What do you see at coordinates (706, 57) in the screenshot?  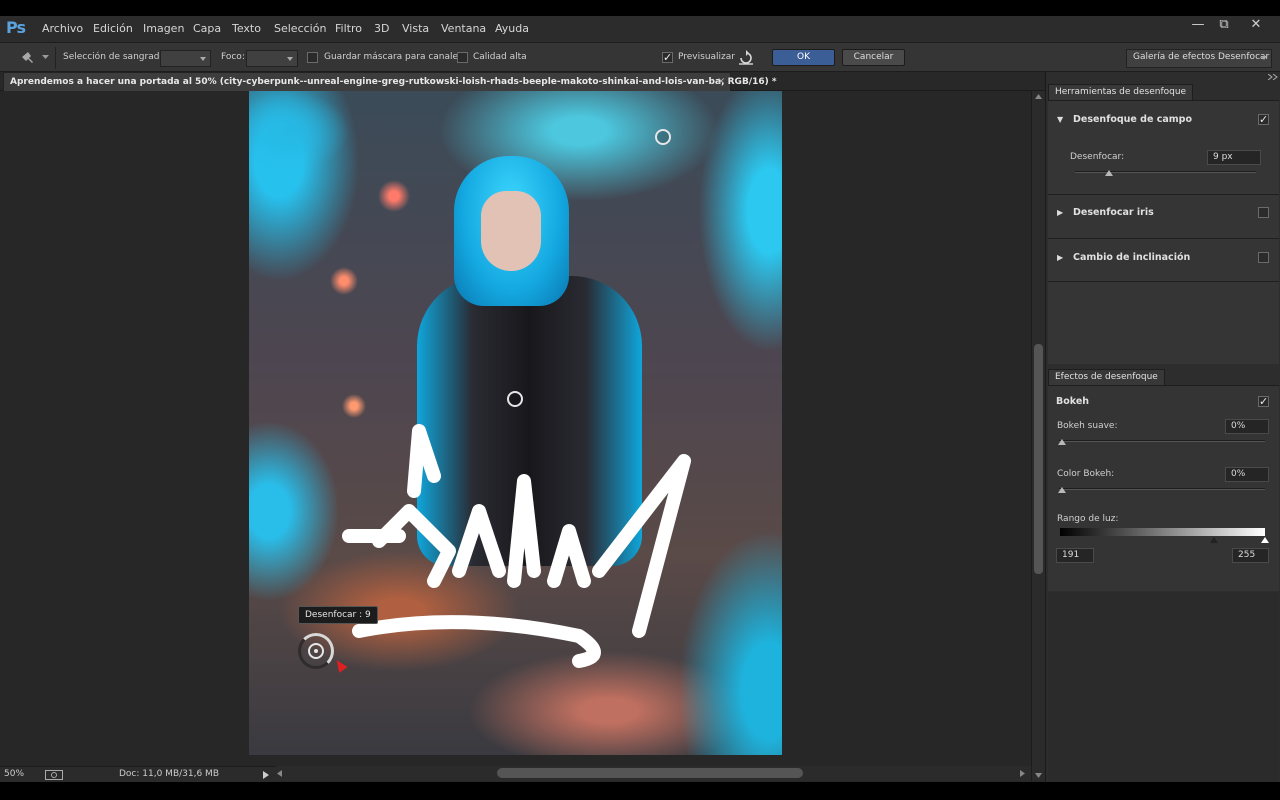 I see `preview-label: Previsualizar` at bounding box center [706, 57].